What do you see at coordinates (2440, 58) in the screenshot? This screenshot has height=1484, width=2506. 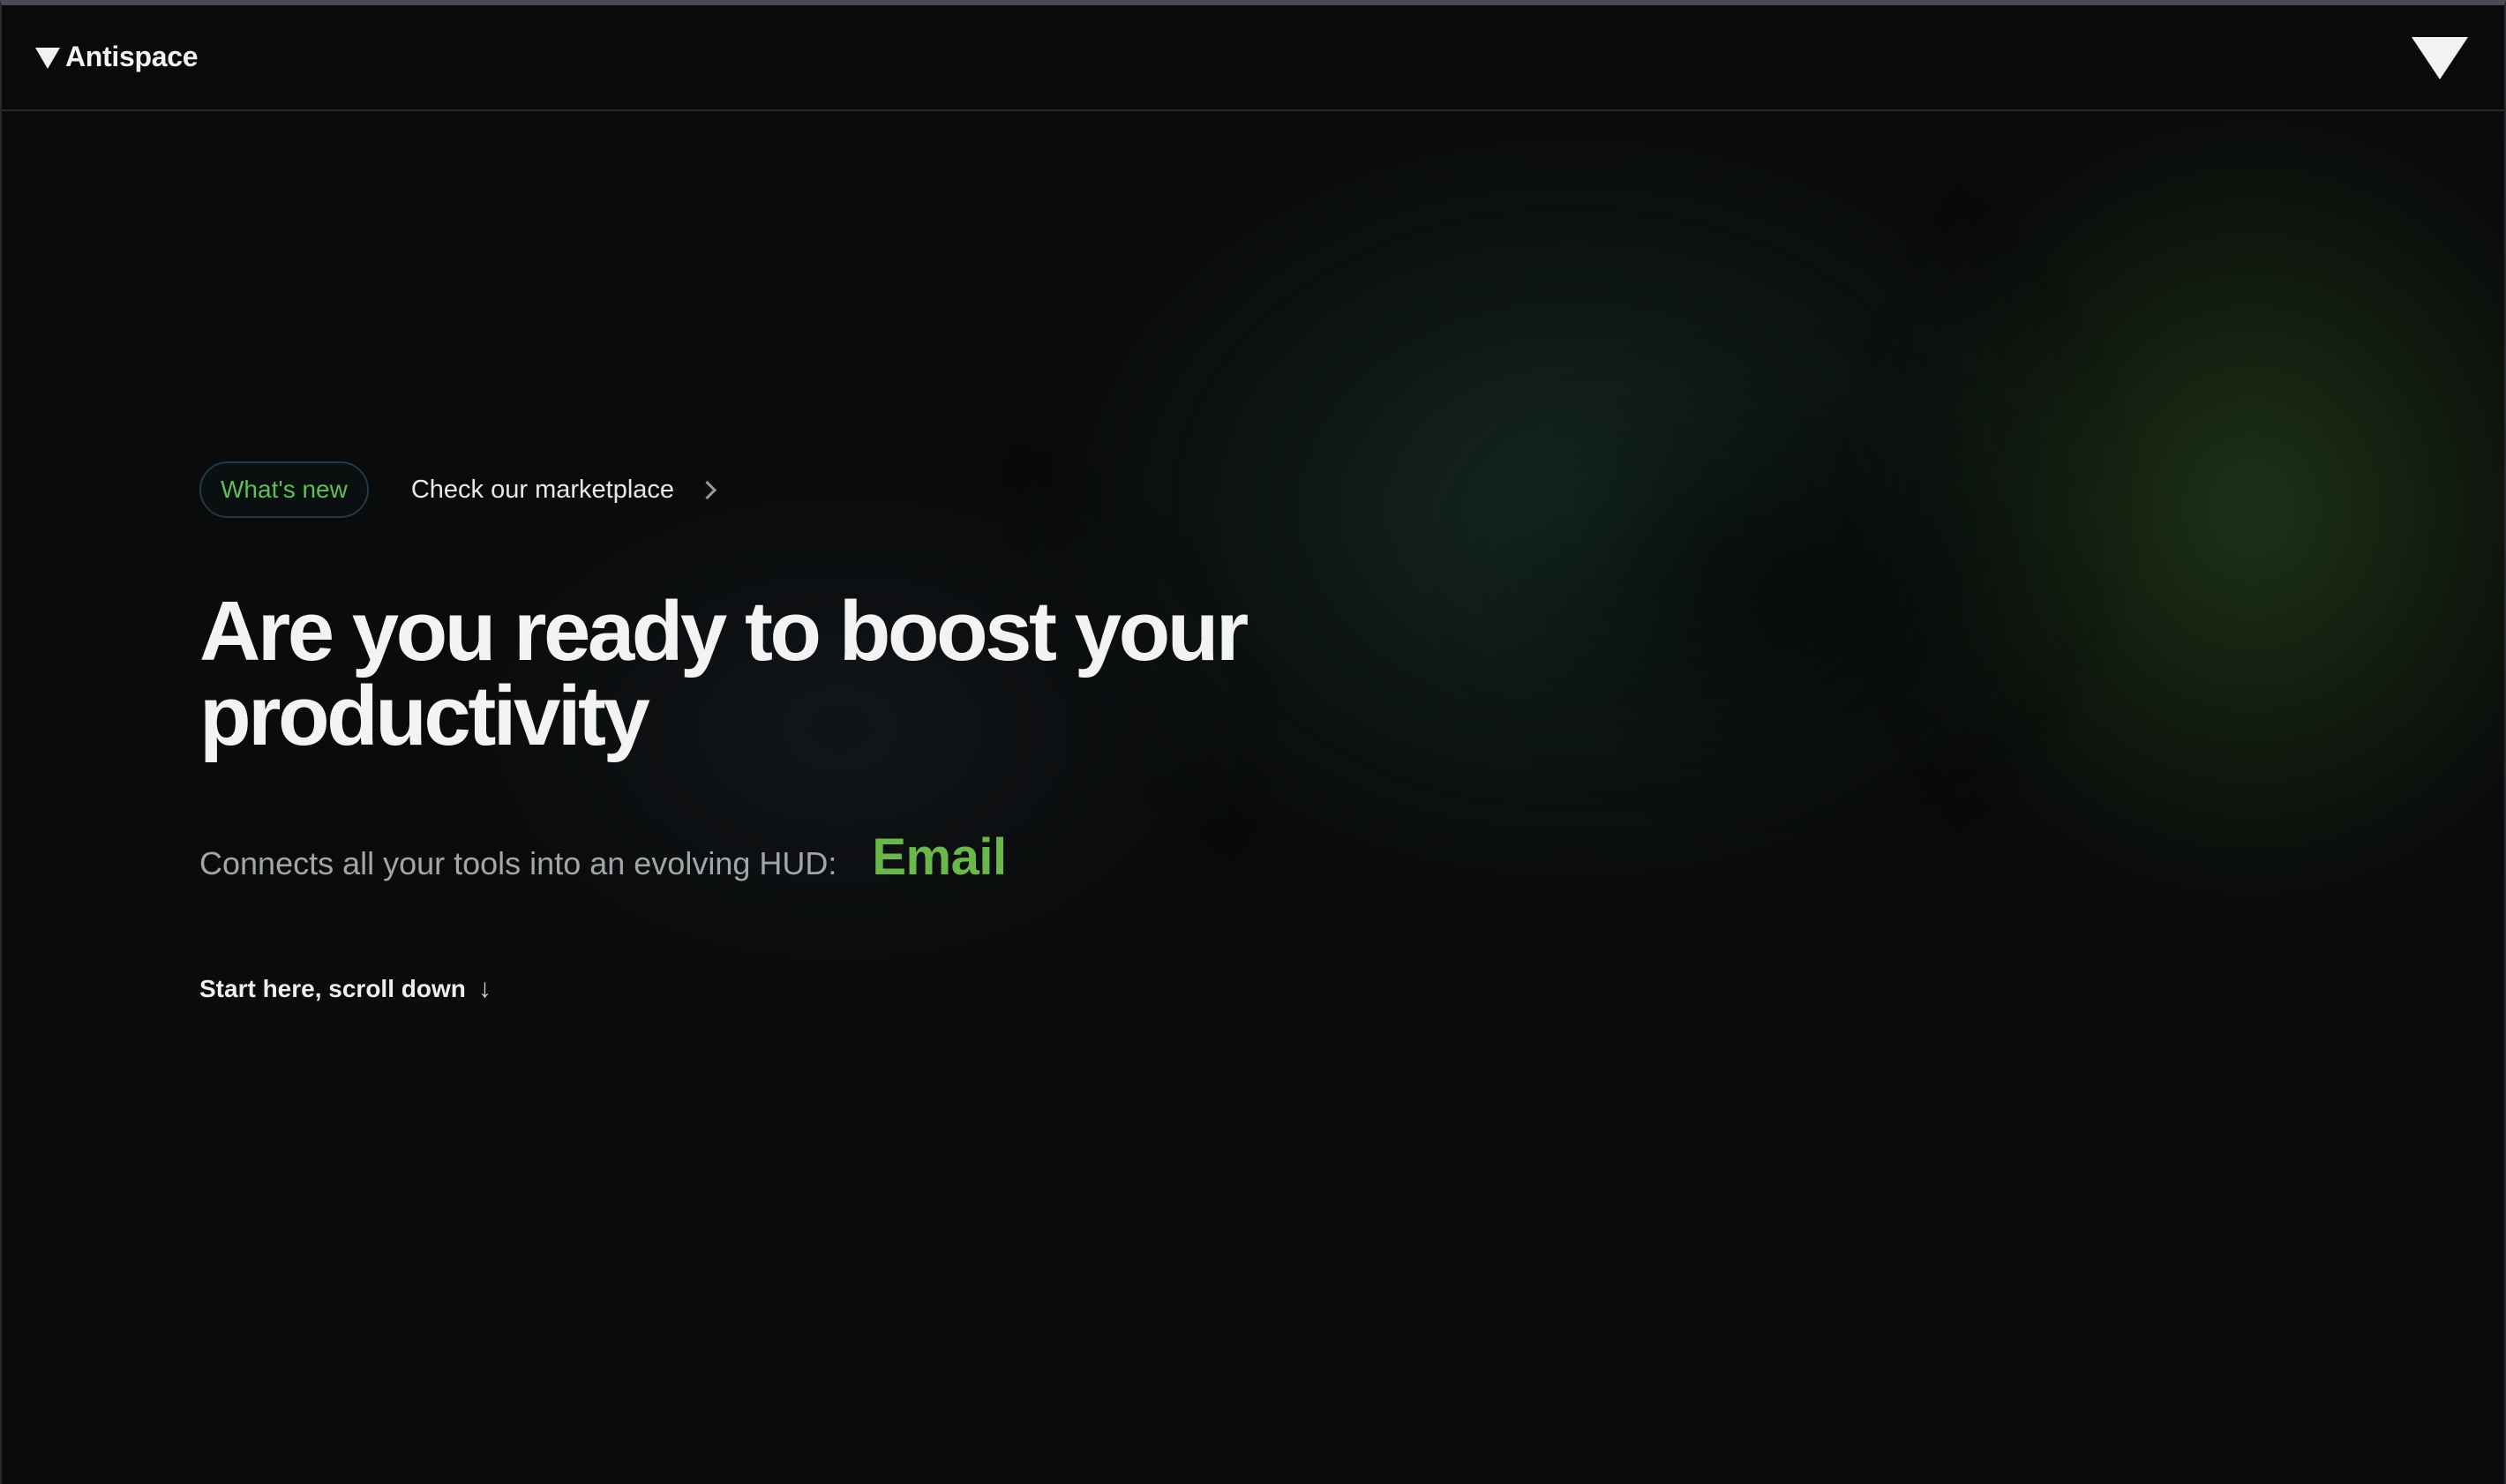 I see `triangle-down-icon` at bounding box center [2440, 58].